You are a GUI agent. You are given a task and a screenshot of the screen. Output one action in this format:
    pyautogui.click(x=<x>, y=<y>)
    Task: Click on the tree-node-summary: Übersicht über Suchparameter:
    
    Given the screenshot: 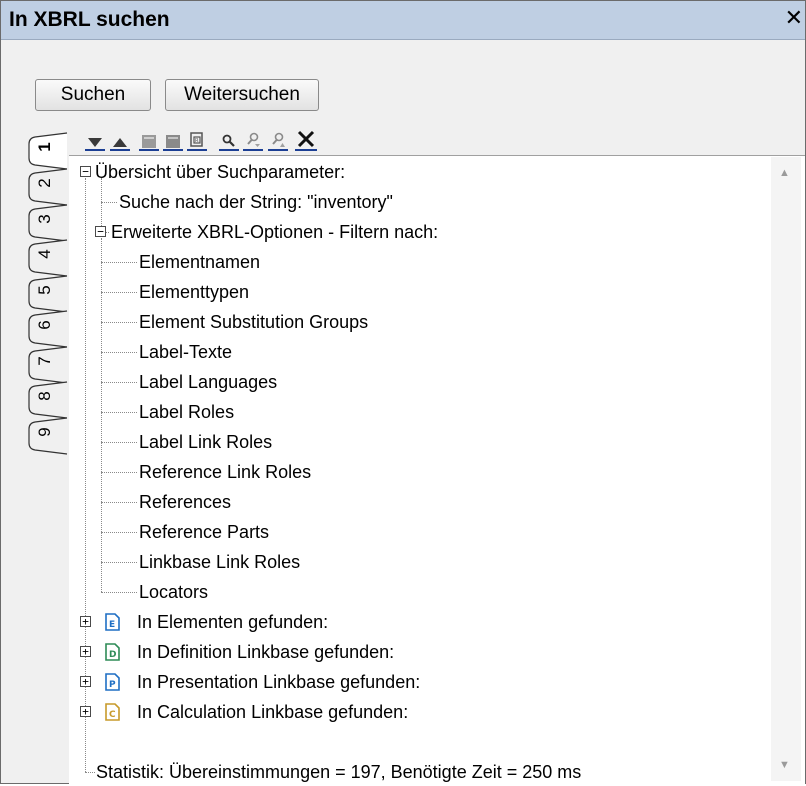 What is the action you would take?
    pyautogui.click(x=220, y=172)
    